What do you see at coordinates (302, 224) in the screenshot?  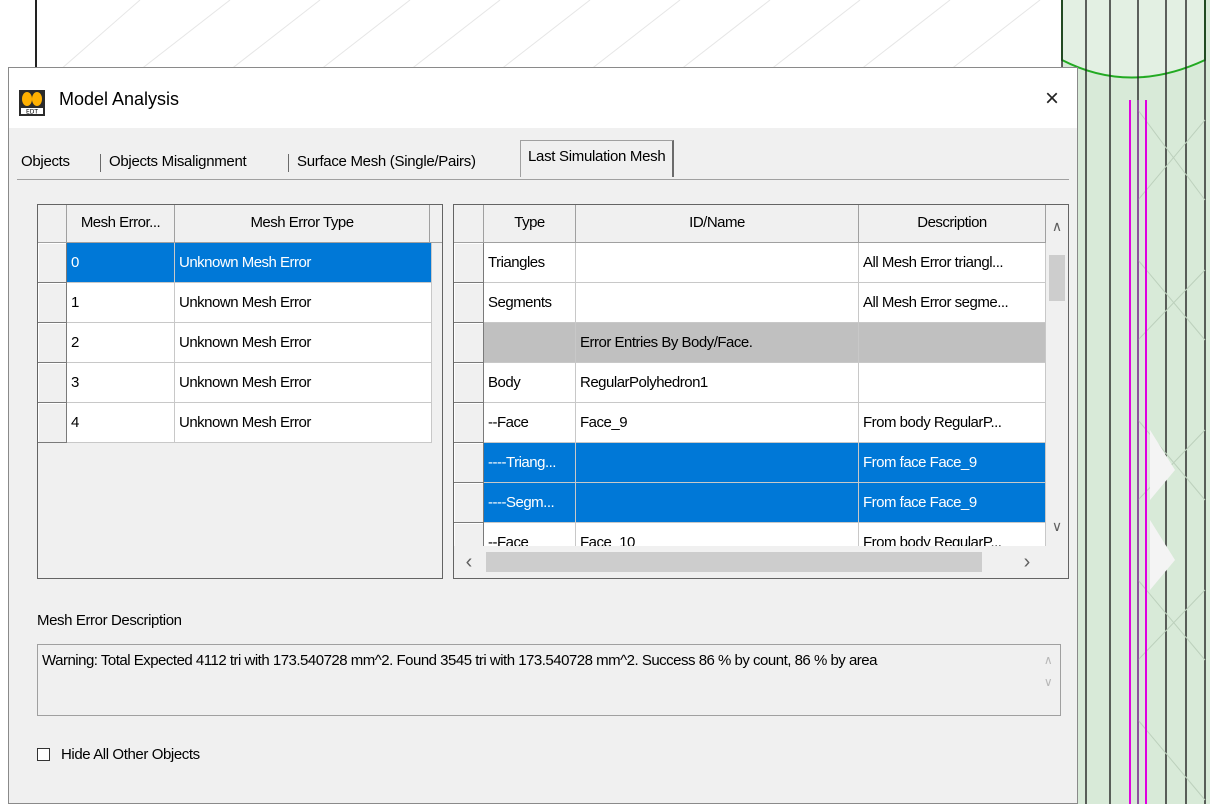 I see `column-header-mesh-error-type: Mesh Error Type` at bounding box center [302, 224].